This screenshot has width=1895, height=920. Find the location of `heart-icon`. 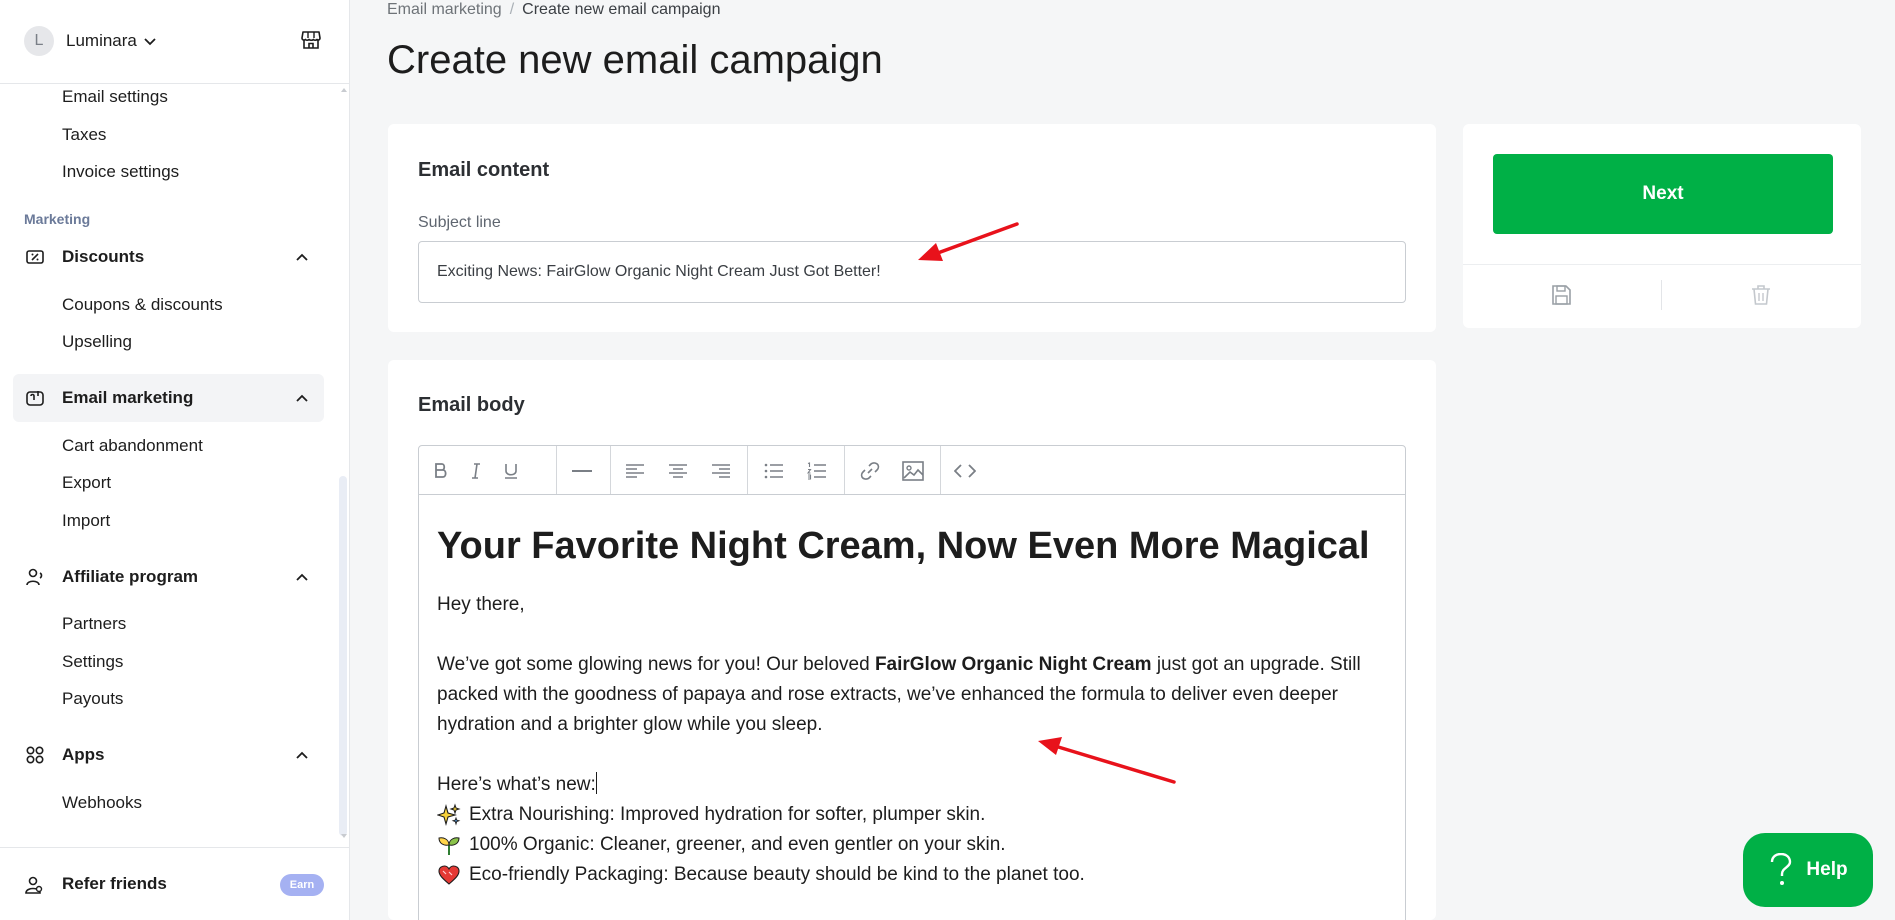

heart-icon is located at coordinates (449, 875).